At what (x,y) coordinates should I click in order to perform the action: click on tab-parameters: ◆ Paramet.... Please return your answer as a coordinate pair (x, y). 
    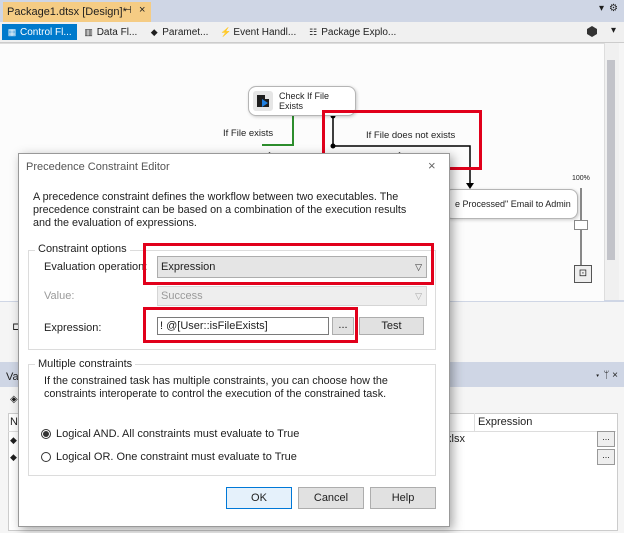
    Looking at the image, I should click on (178, 32).